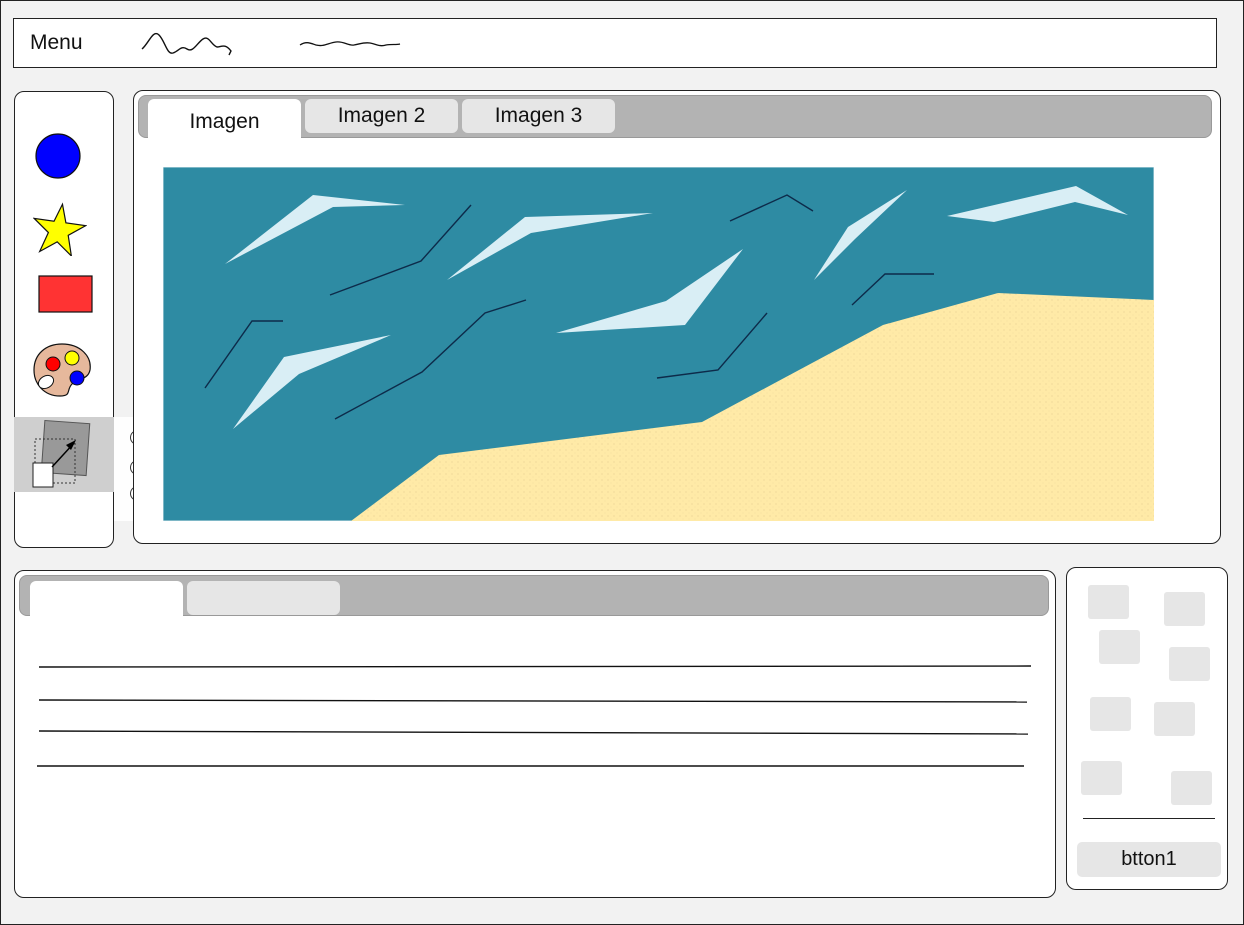 Image resolution: width=1244 pixels, height=925 pixels. What do you see at coordinates (381, 116) in the screenshot?
I see `tab-imagen-2: Imagen 2` at bounding box center [381, 116].